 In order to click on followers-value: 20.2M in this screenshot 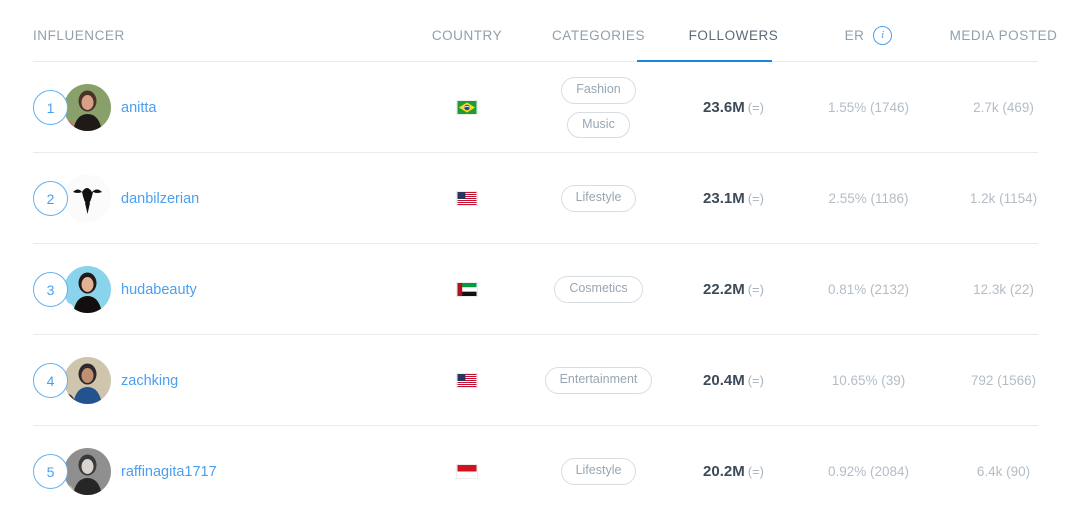, I will do `click(724, 471)`.